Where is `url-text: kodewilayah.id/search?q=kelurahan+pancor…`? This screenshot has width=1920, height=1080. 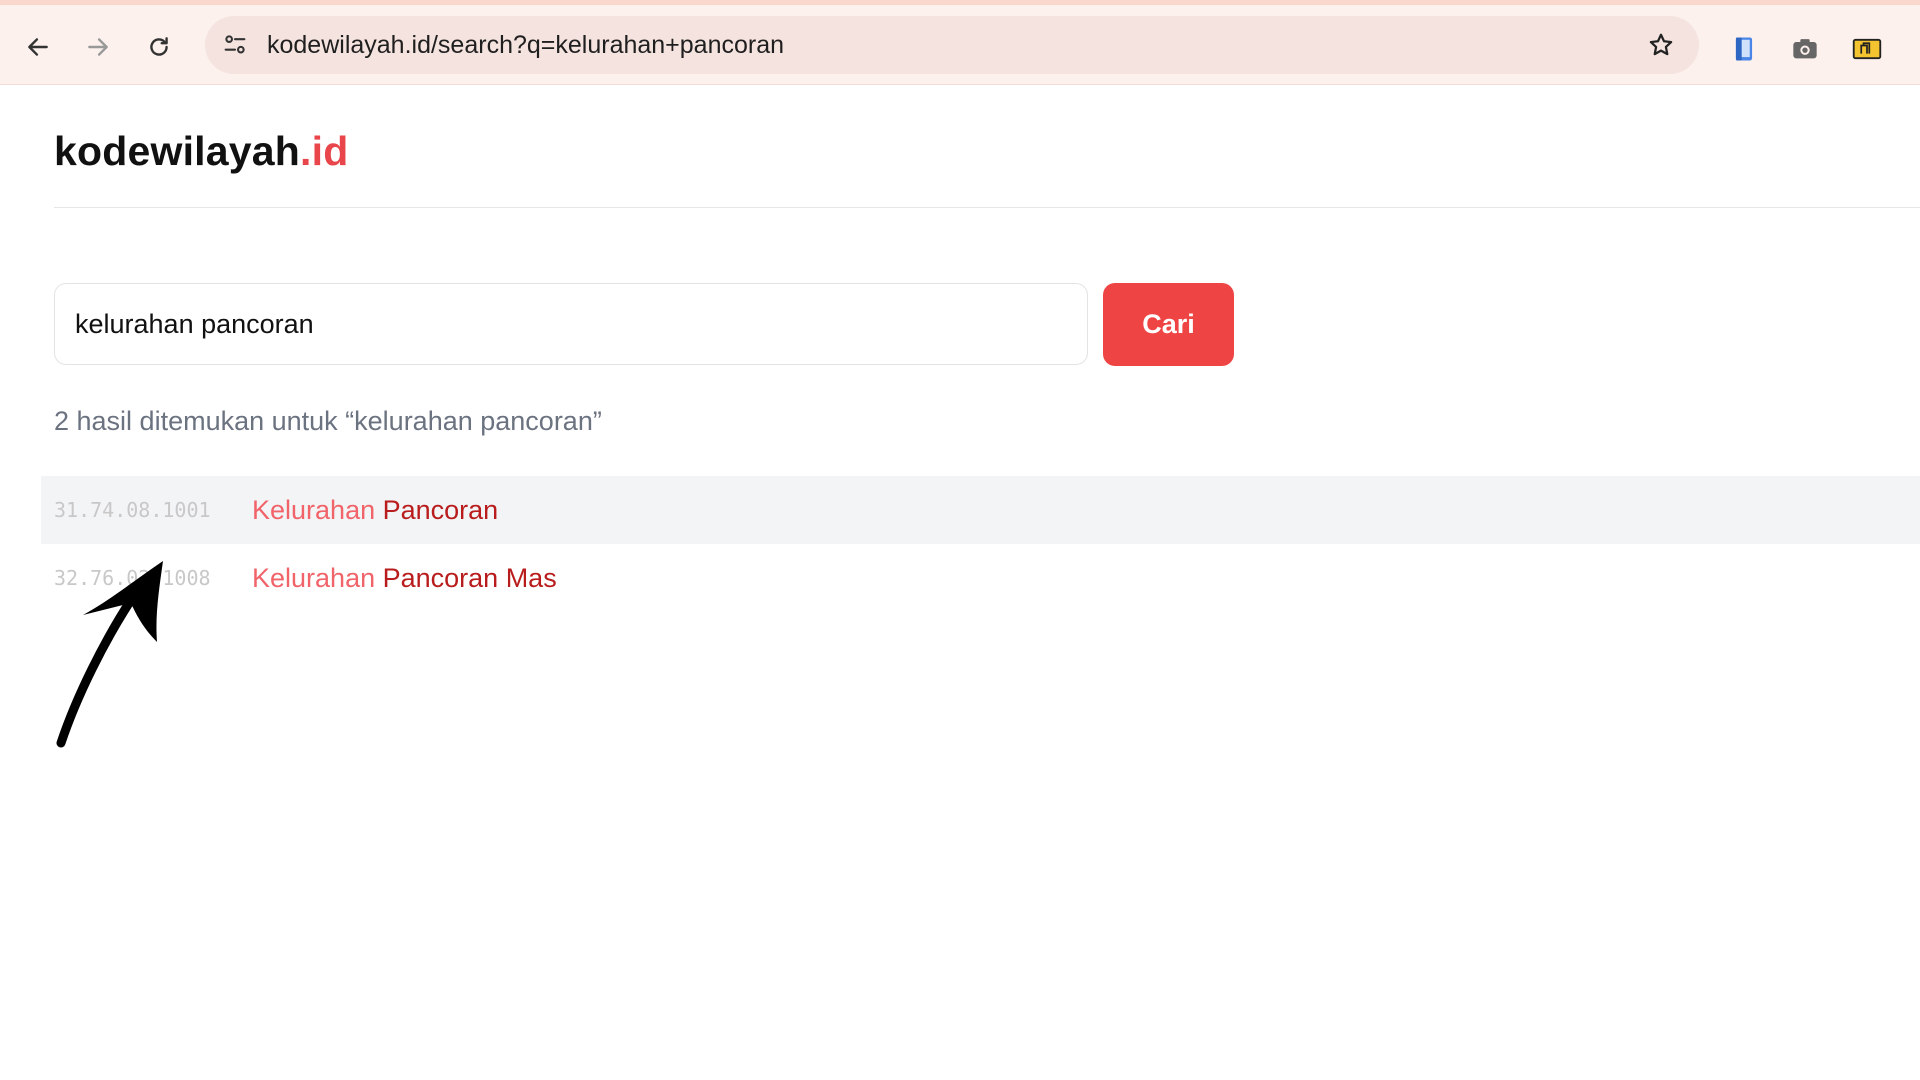 url-text: kodewilayah.id/search?q=kelurahan+pancor… is located at coordinates (525, 45).